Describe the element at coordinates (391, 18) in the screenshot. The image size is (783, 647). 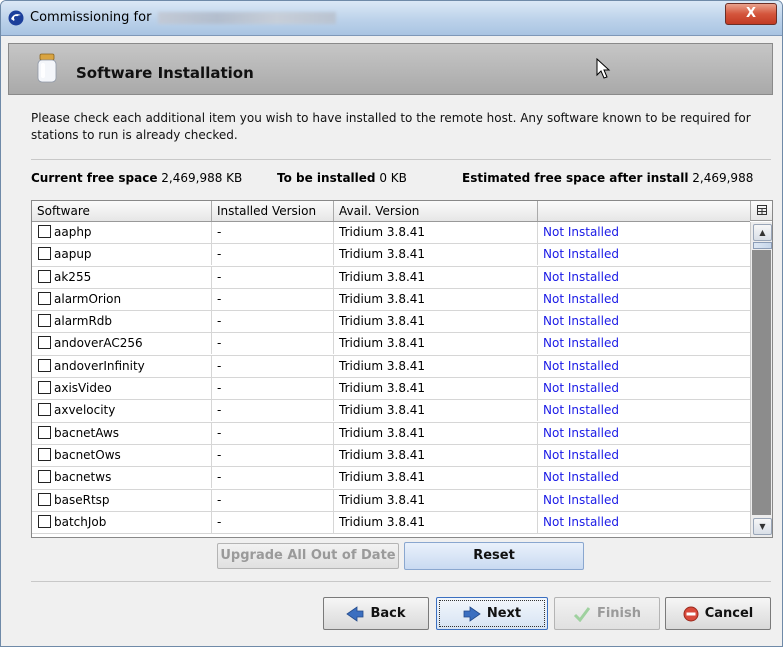
I see `title-bar: Commissioning for X` at that location.